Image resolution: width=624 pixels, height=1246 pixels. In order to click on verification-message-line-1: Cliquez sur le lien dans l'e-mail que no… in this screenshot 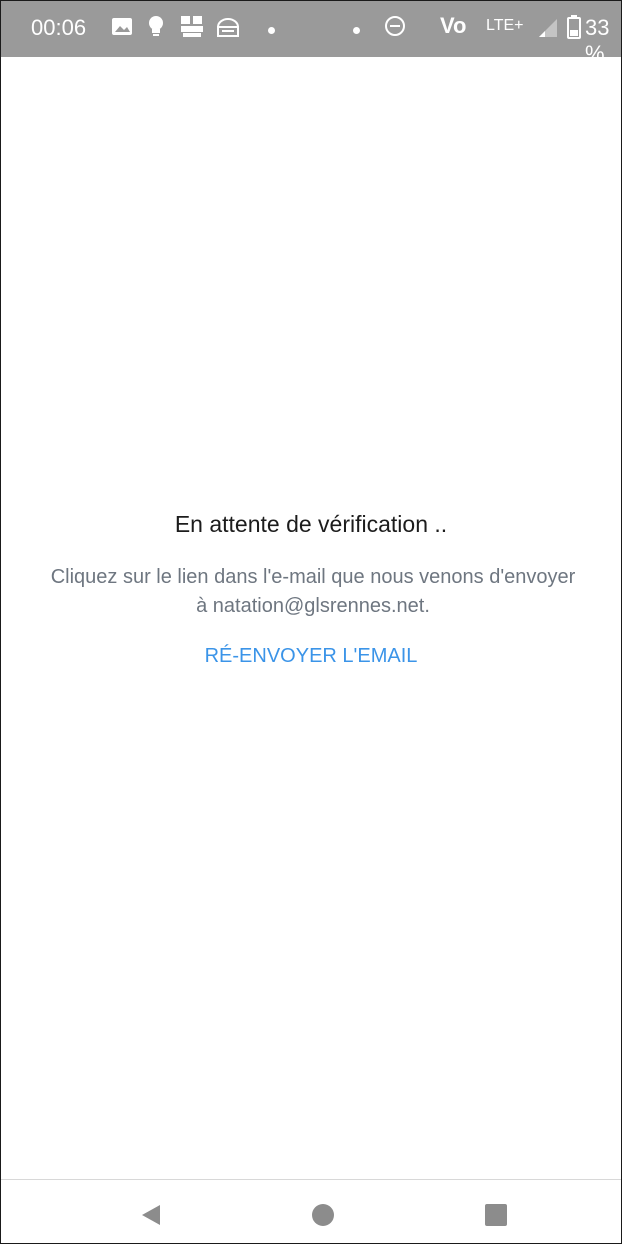, I will do `click(313, 577)`.